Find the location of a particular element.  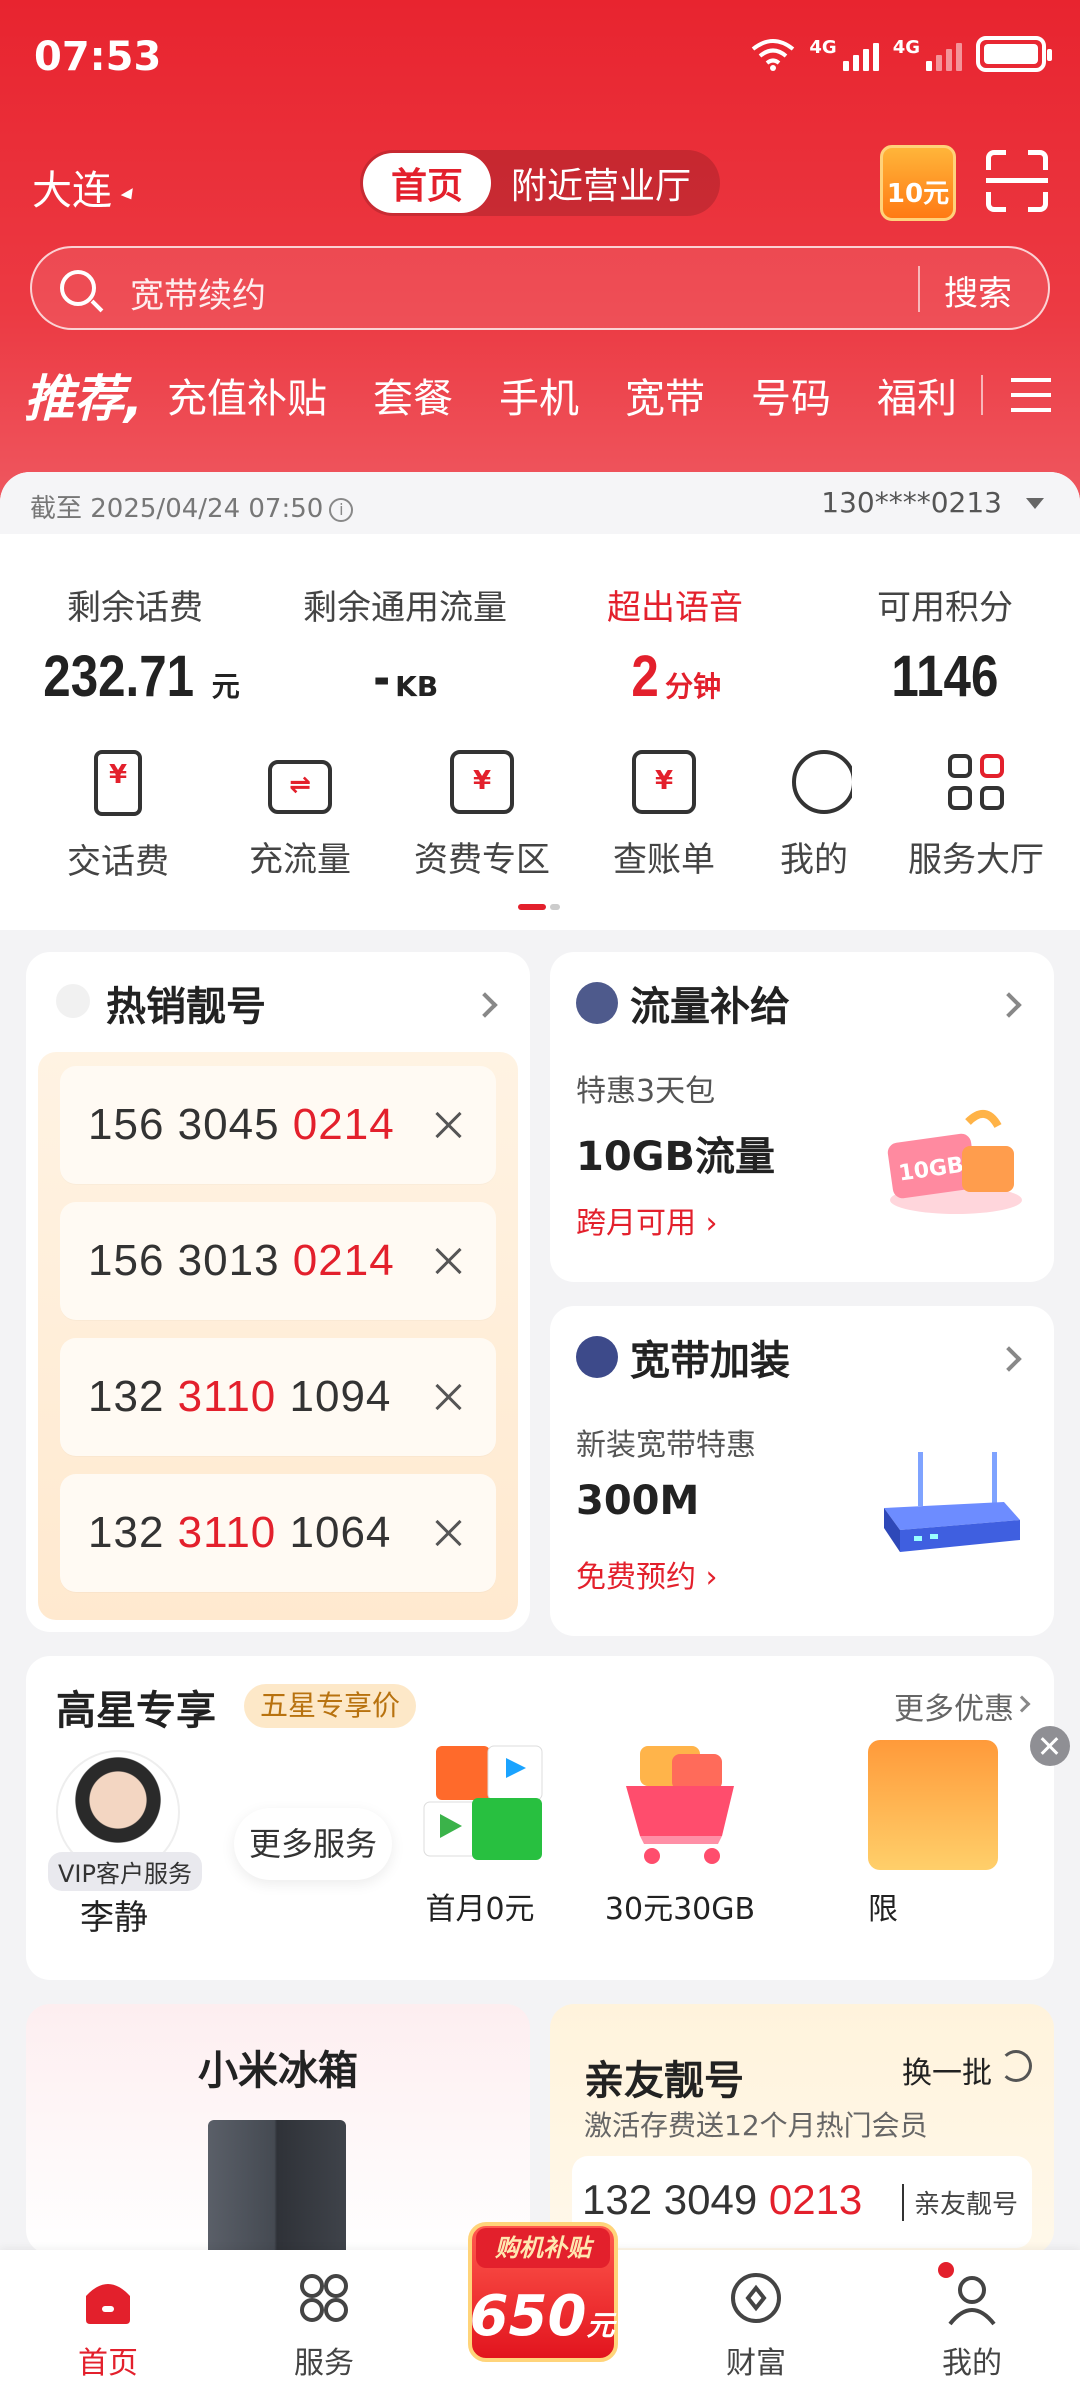

phone-number-selector: 130****0213 is located at coordinates (911, 502).